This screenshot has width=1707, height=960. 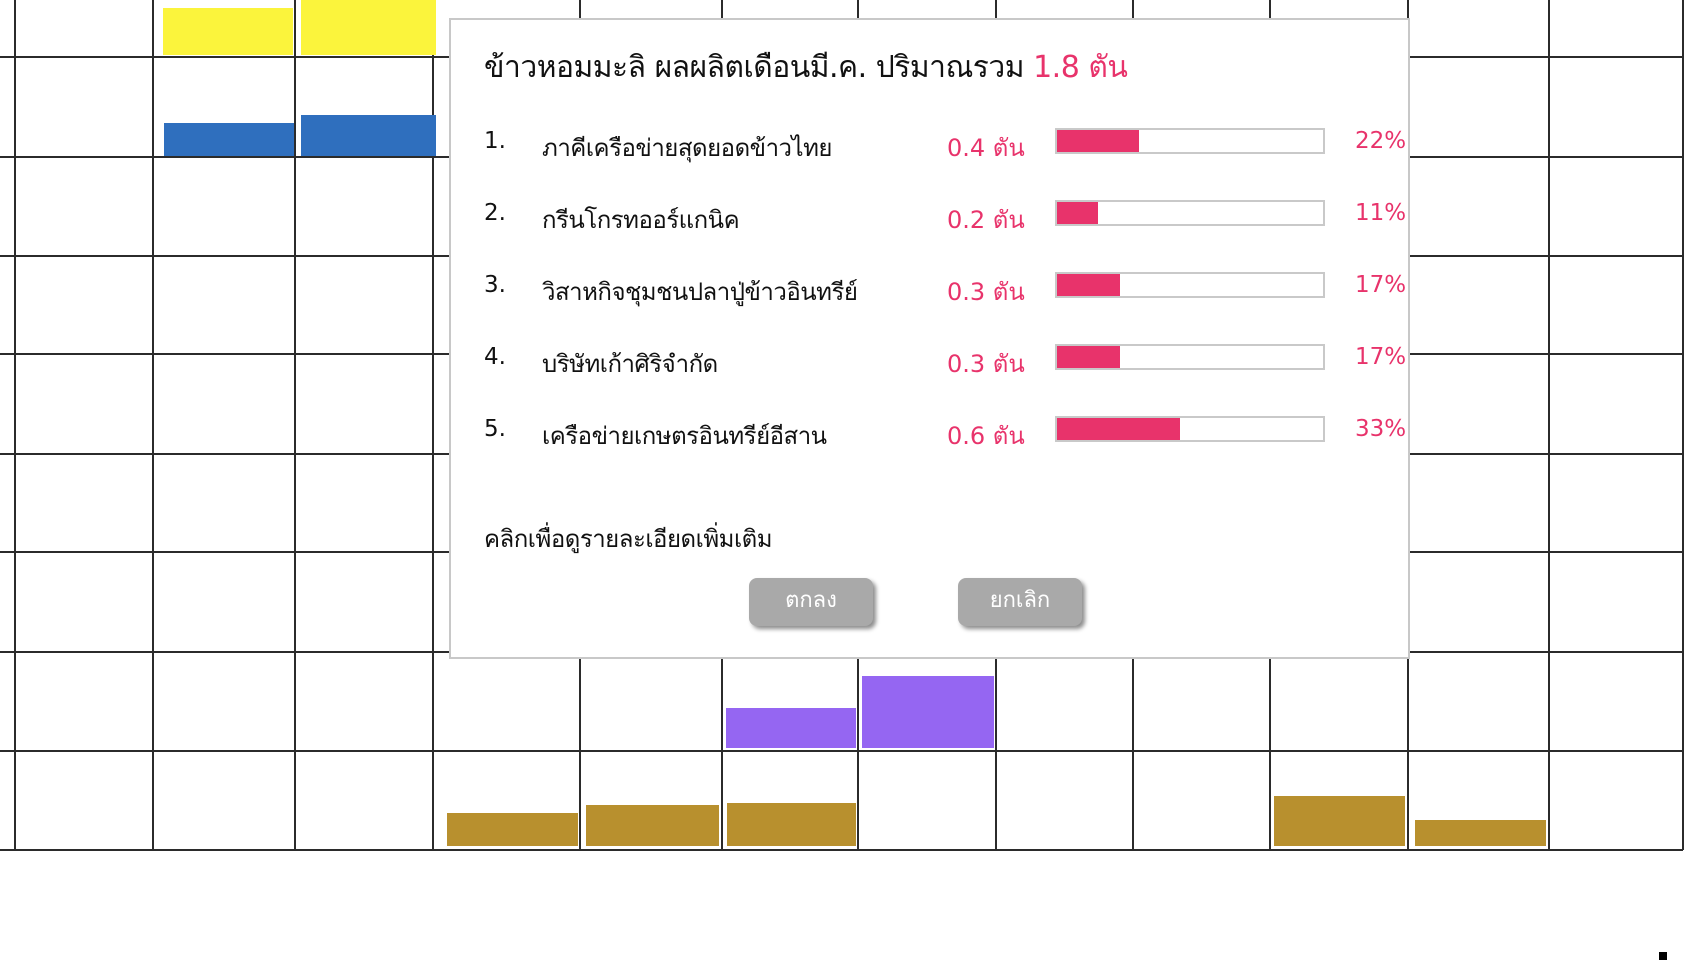 I want to click on producer-quantity: 0.6 ตัน, so click(x=986, y=436).